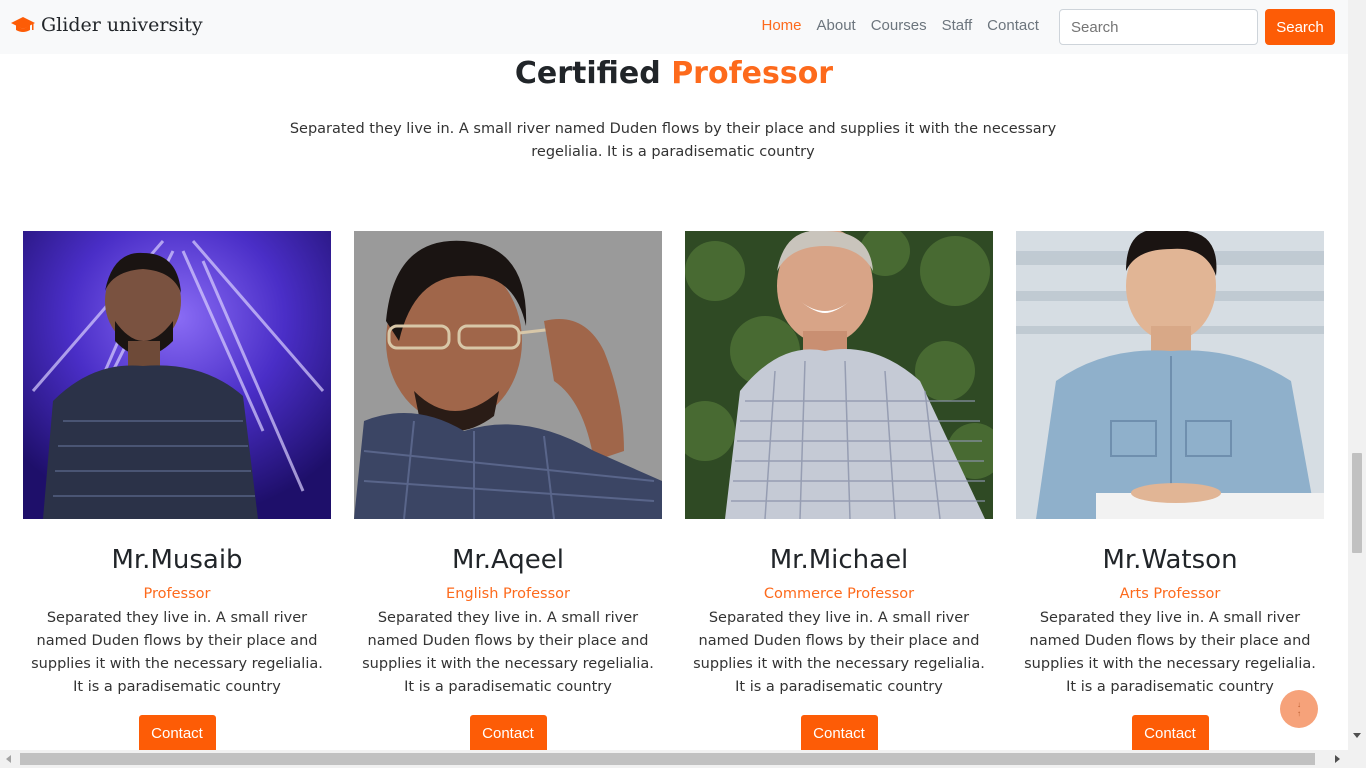 This screenshot has height=768, width=1366. Describe the element at coordinates (122, 25) in the screenshot. I see `brand-name: Glider university` at that location.